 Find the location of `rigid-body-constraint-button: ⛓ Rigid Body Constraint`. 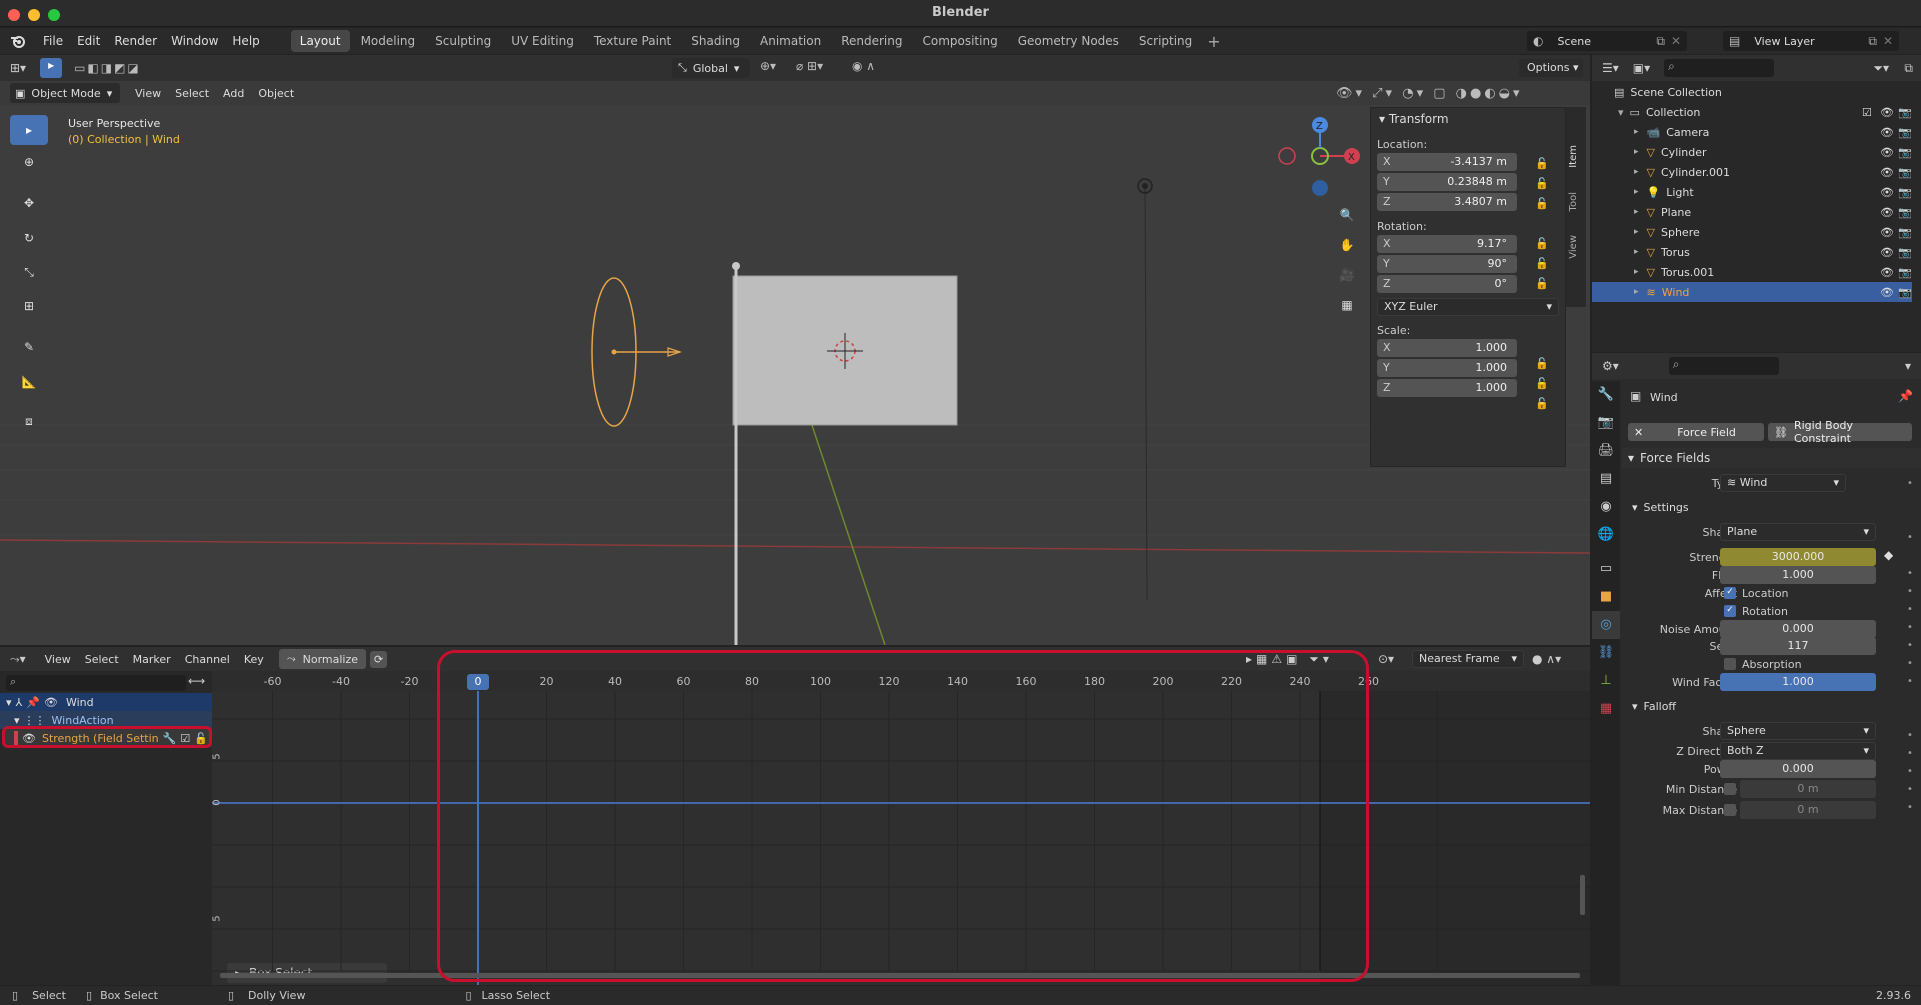

rigid-body-constraint-button: ⛓ Rigid Body Constraint is located at coordinates (1840, 432).